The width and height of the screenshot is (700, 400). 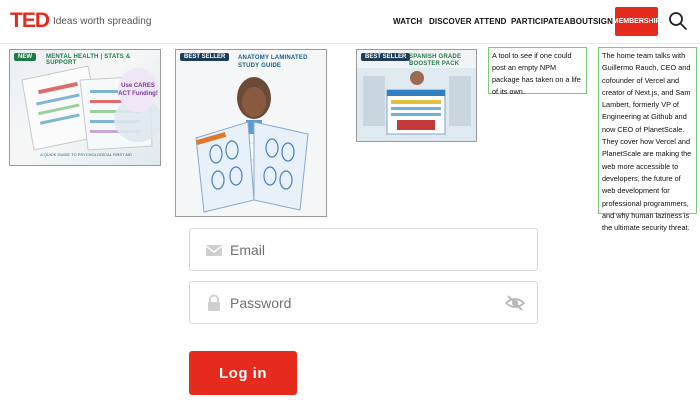 I want to click on tagline: Ideas worth spreading, so click(x=102, y=21).